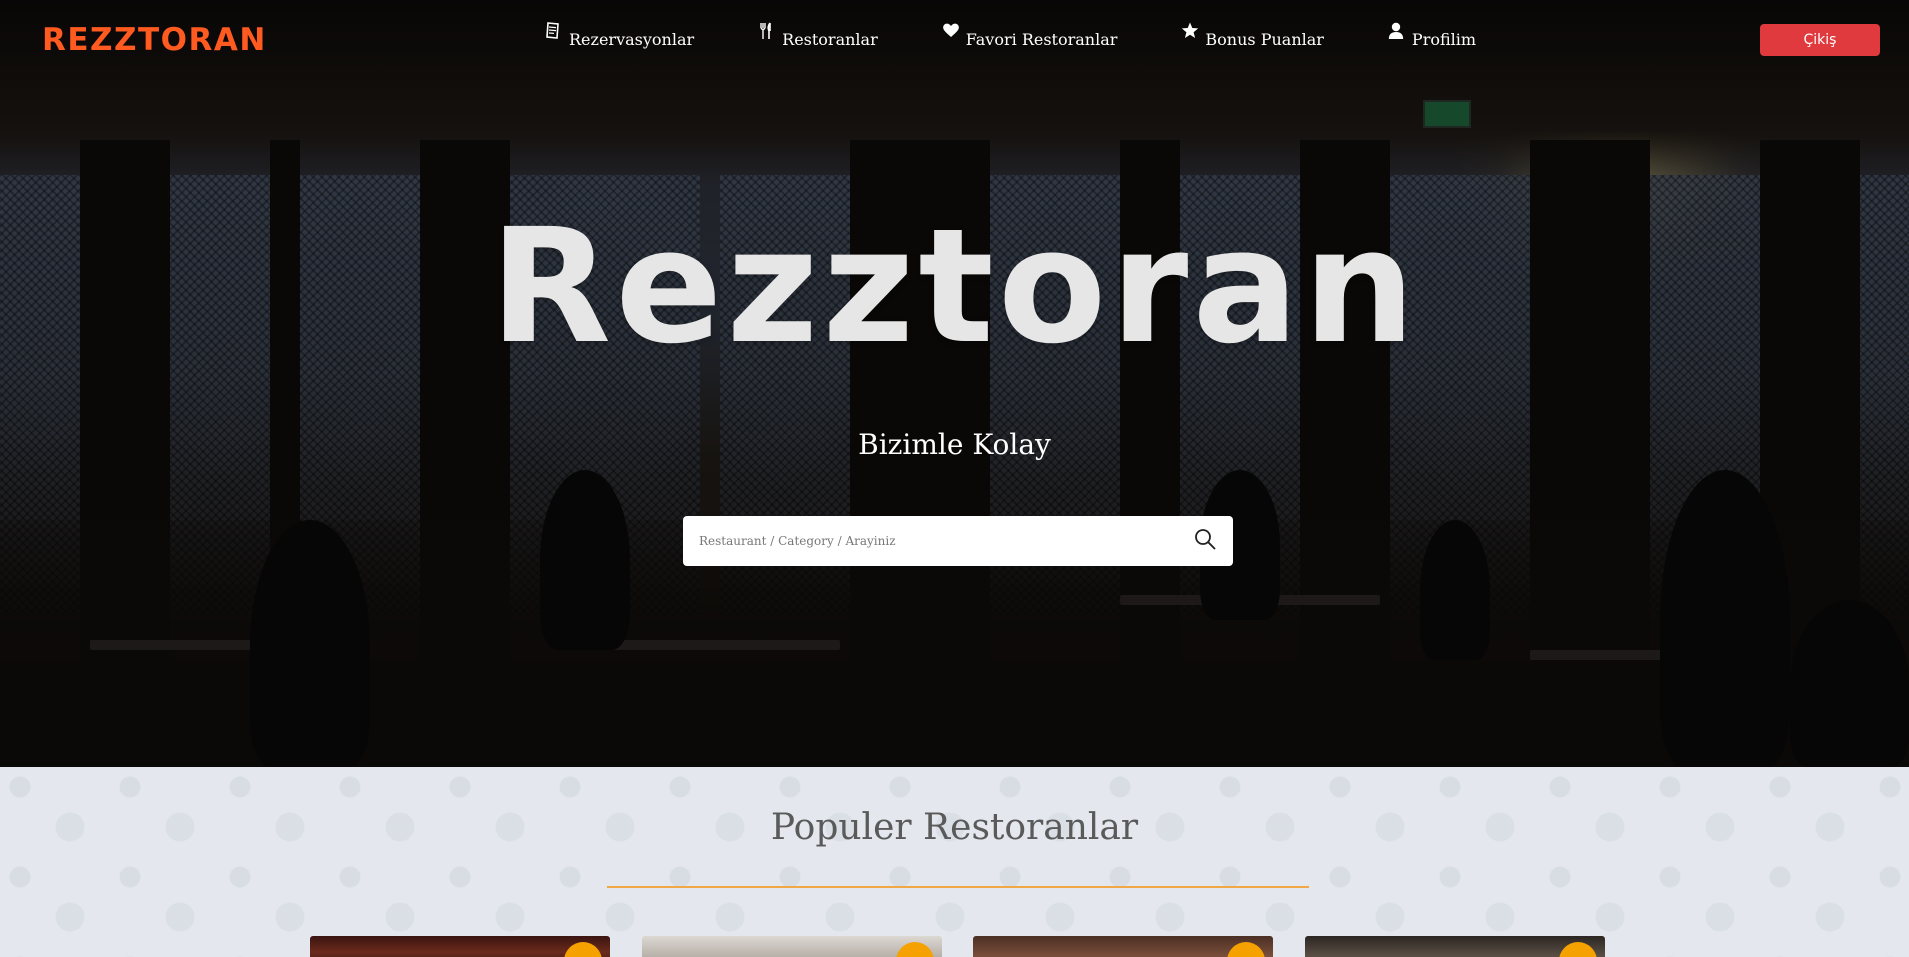  Describe the element at coordinates (554, 31) in the screenshot. I see `reservation-book-icon` at that location.